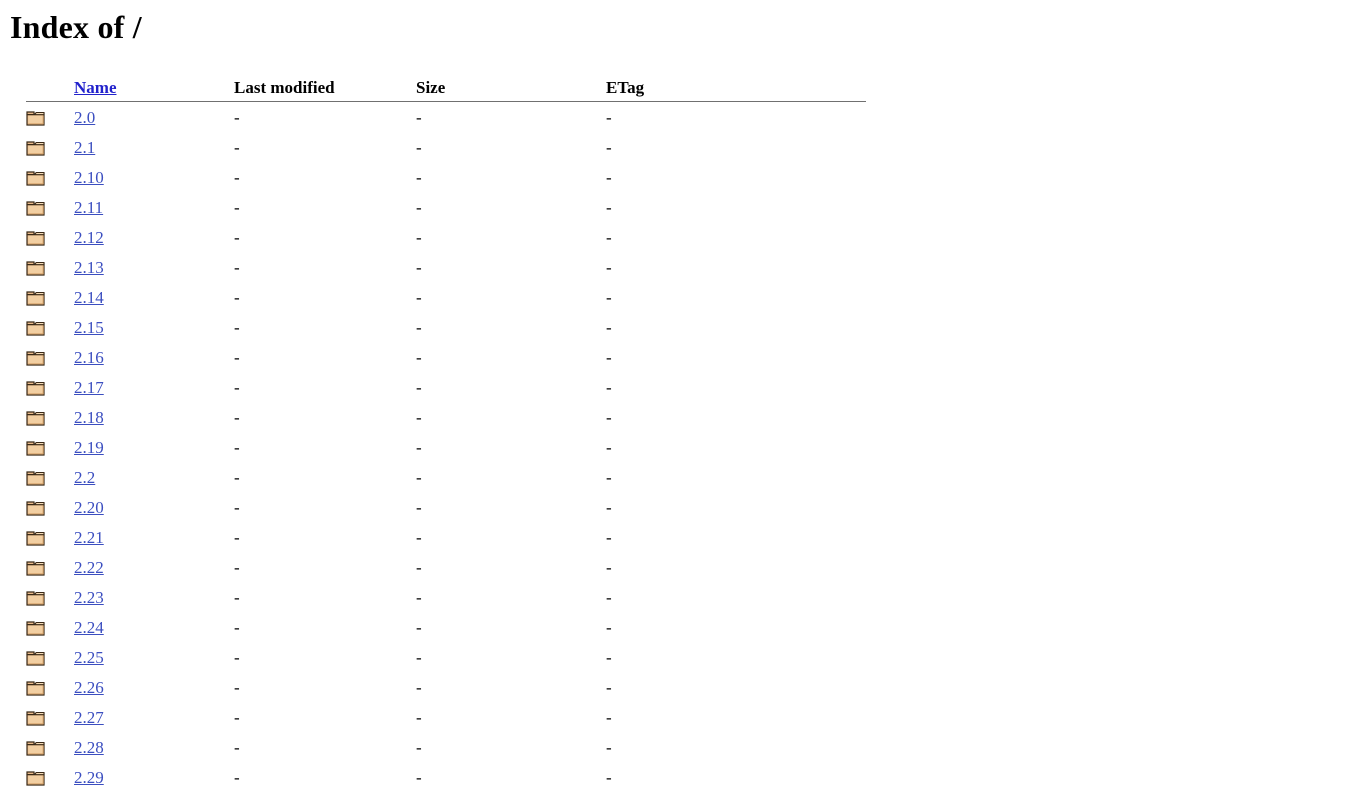 The image size is (1371, 798). I want to click on directory-link: 2.10, so click(89, 177).